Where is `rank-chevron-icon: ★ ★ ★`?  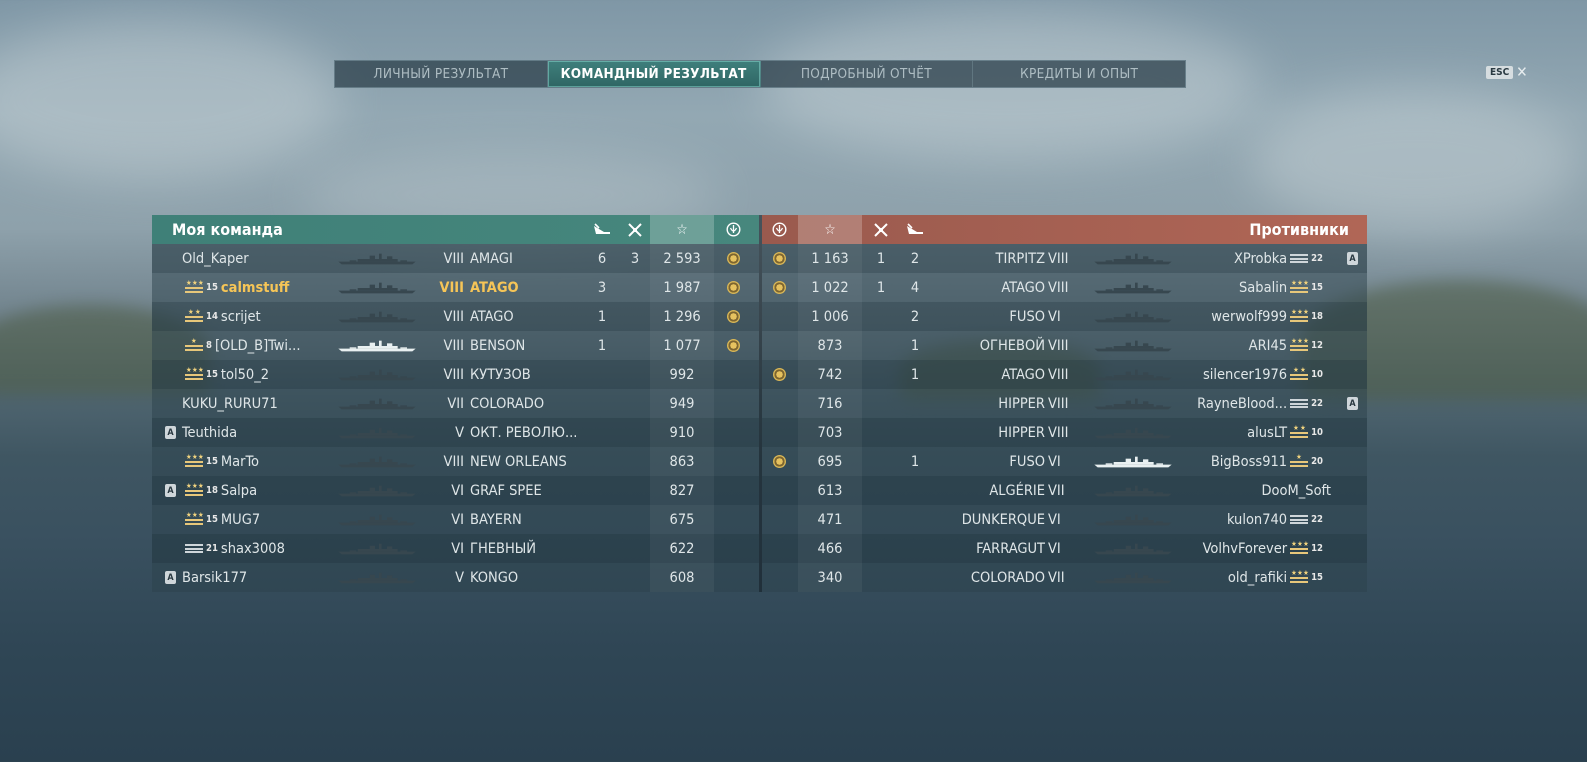 rank-chevron-icon: ★ ★ ★ is located at coordinates (1299, 286).